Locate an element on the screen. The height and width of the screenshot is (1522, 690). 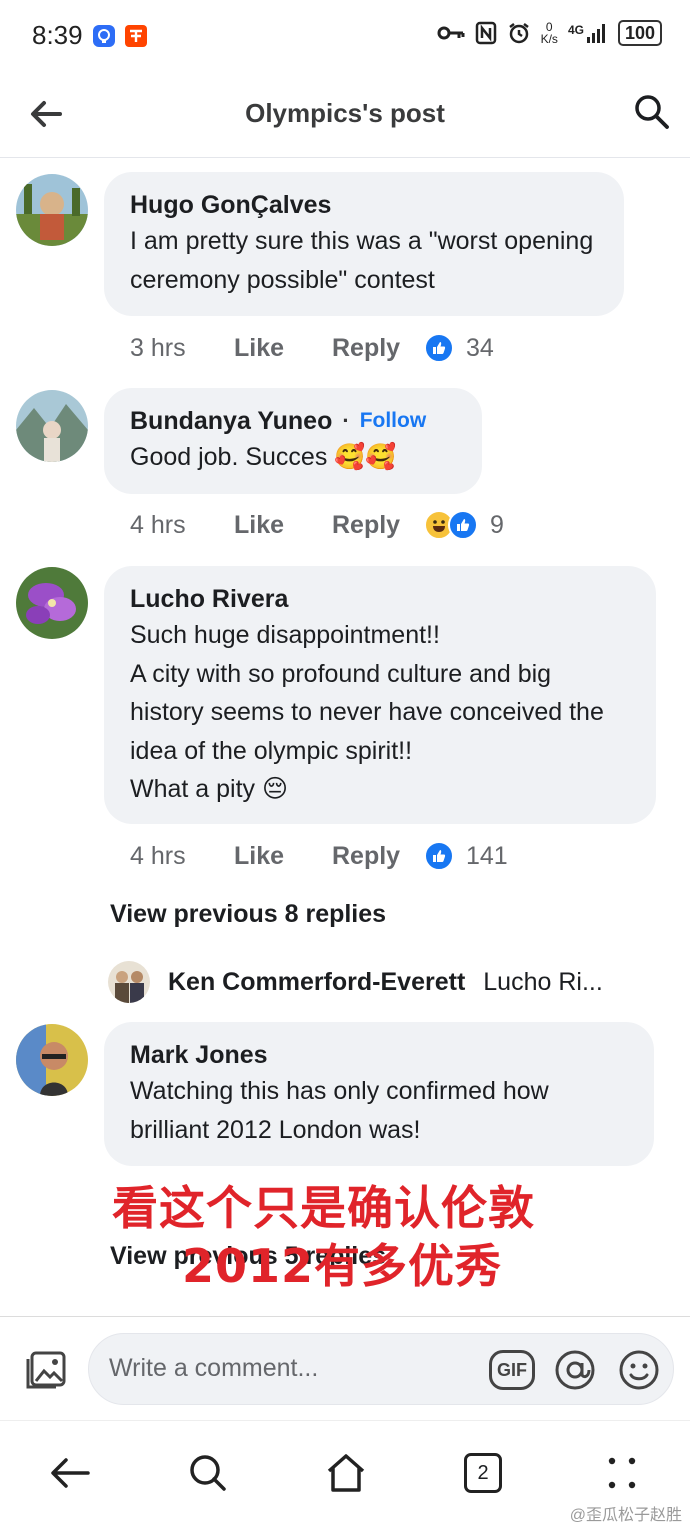
net-speed: 0 K/s is located at coordinates (549, 33).